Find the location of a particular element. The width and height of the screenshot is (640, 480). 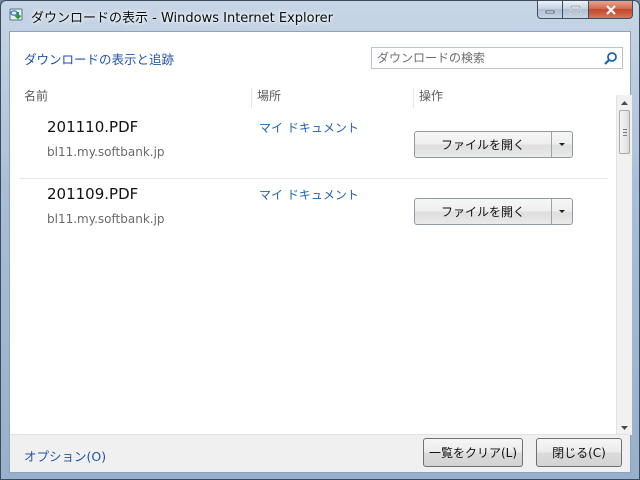

column-header-name: 名前 is located at coordinates (36, 98).